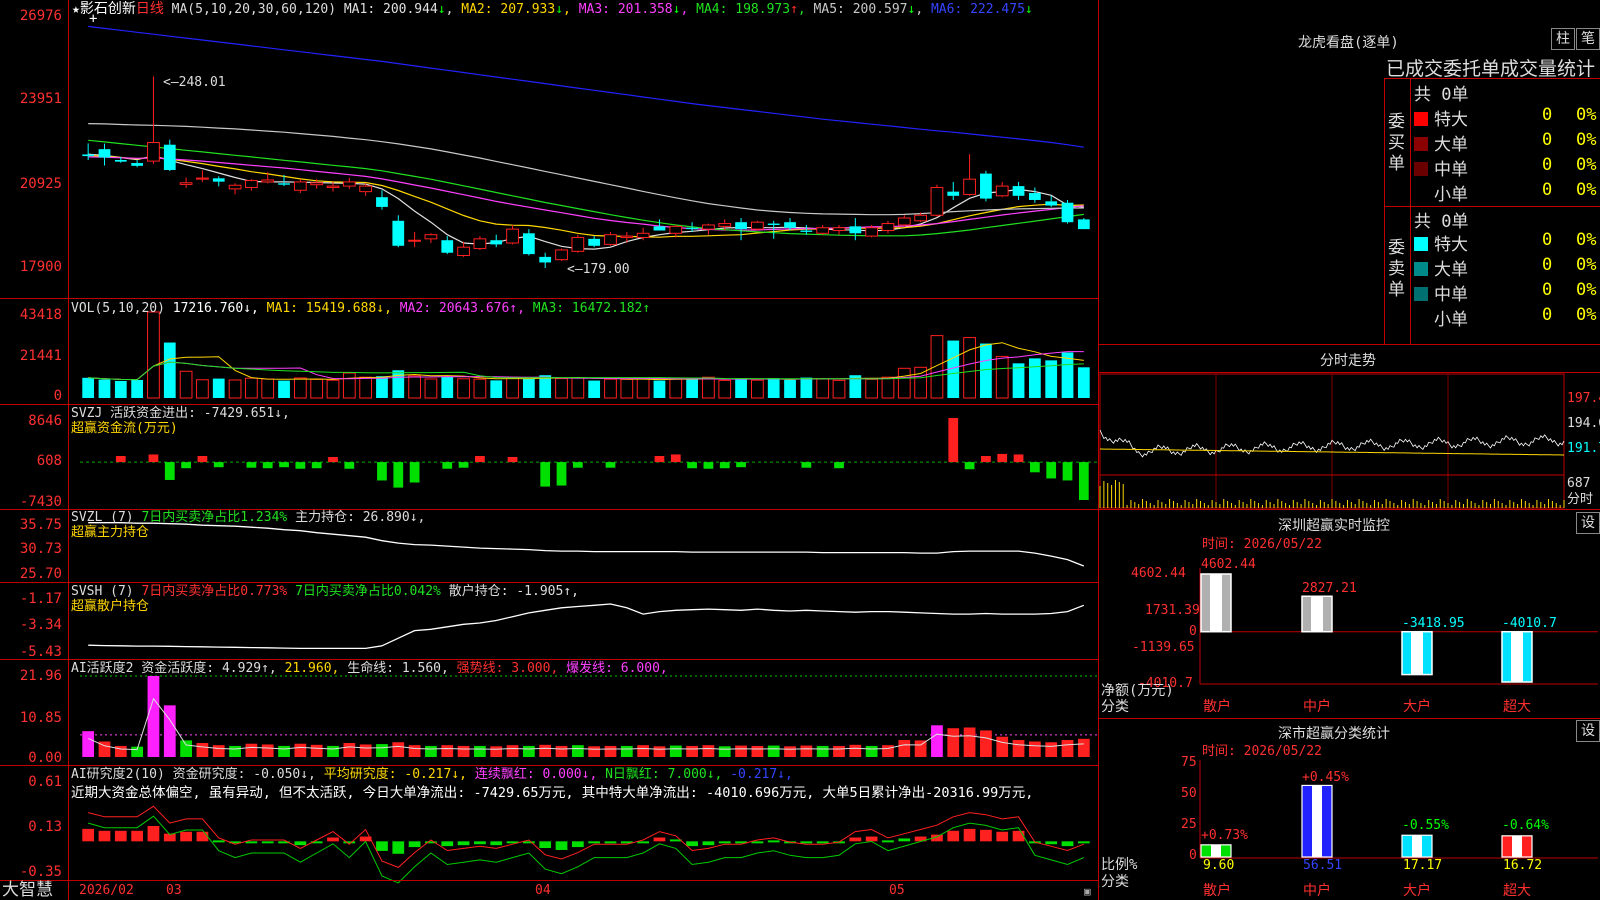 The image size is (1600, 900). What do you see at coordinates (1441, 95) in the screenshot?
I see `buy-total: 共 0单` at bounding box center [1441, 95].